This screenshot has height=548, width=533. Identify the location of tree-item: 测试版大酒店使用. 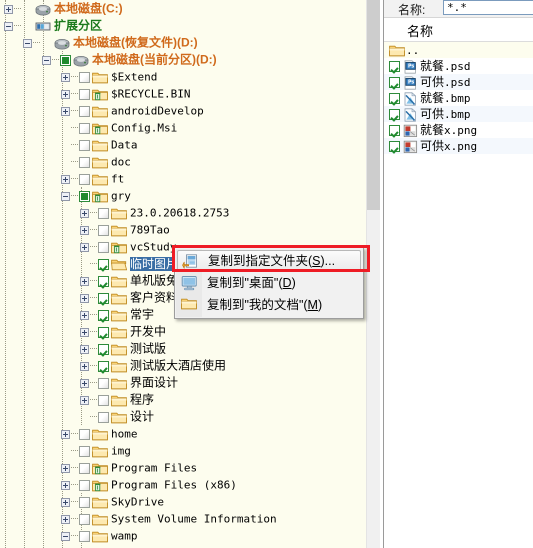
(183, 365).